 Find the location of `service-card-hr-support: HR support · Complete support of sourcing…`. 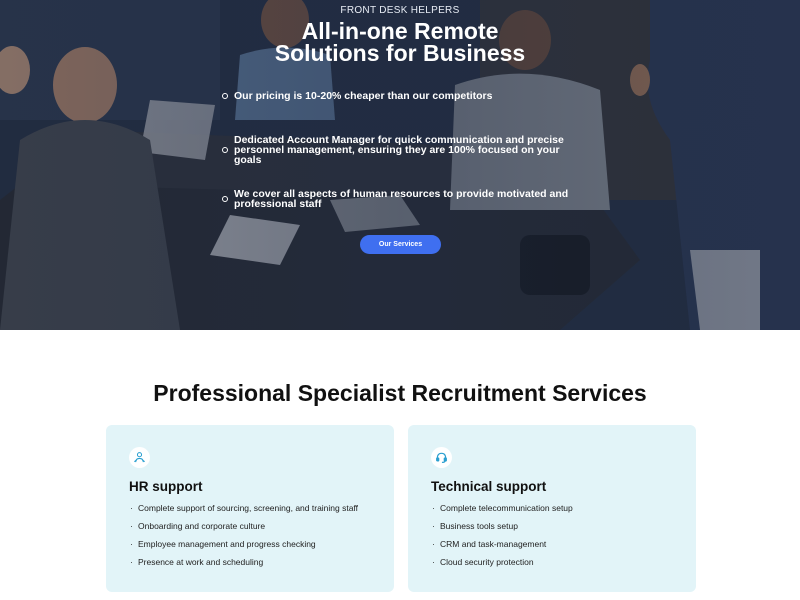

service-card-hr-support: HR support · Complete support of sourcing… is located at coordinates (250, 508).